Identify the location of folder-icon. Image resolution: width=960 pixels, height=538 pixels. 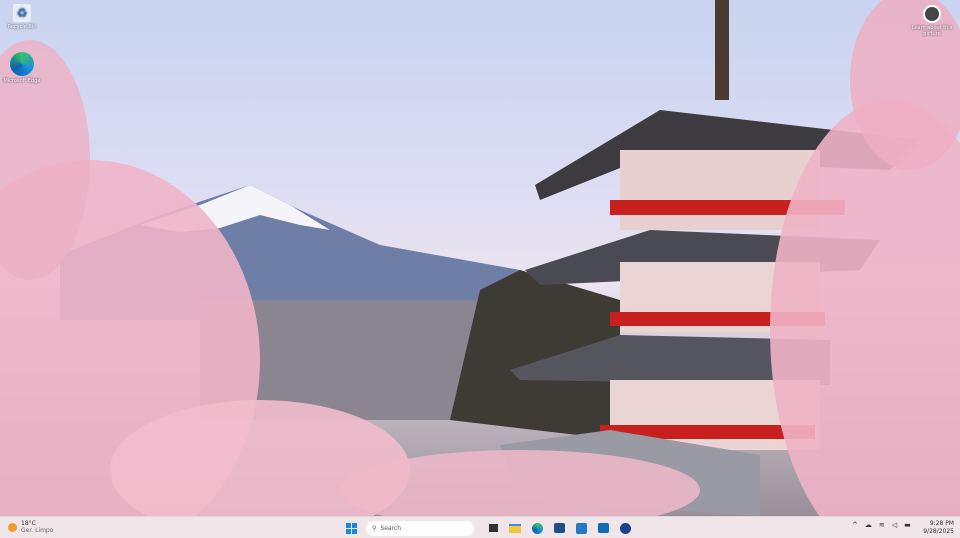
(515, 528).